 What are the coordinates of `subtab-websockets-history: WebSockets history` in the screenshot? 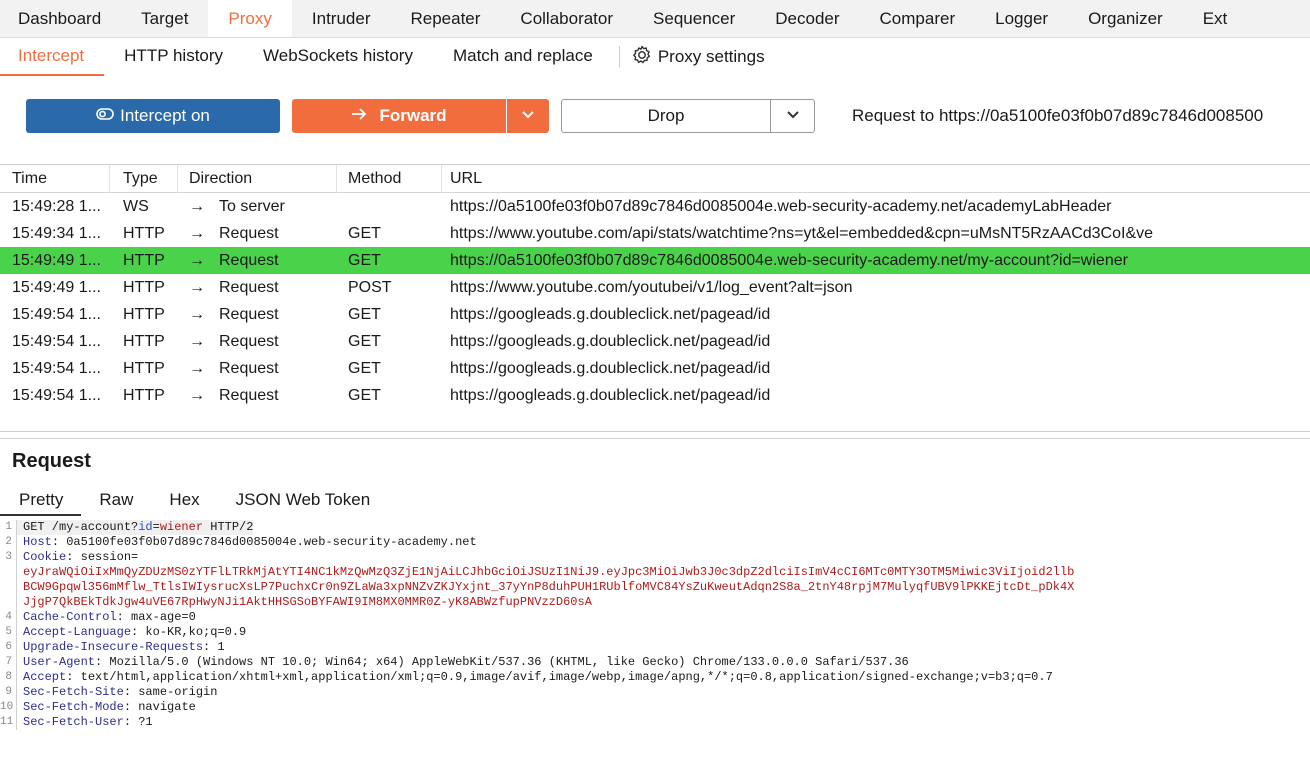 It's located at (338, 57).